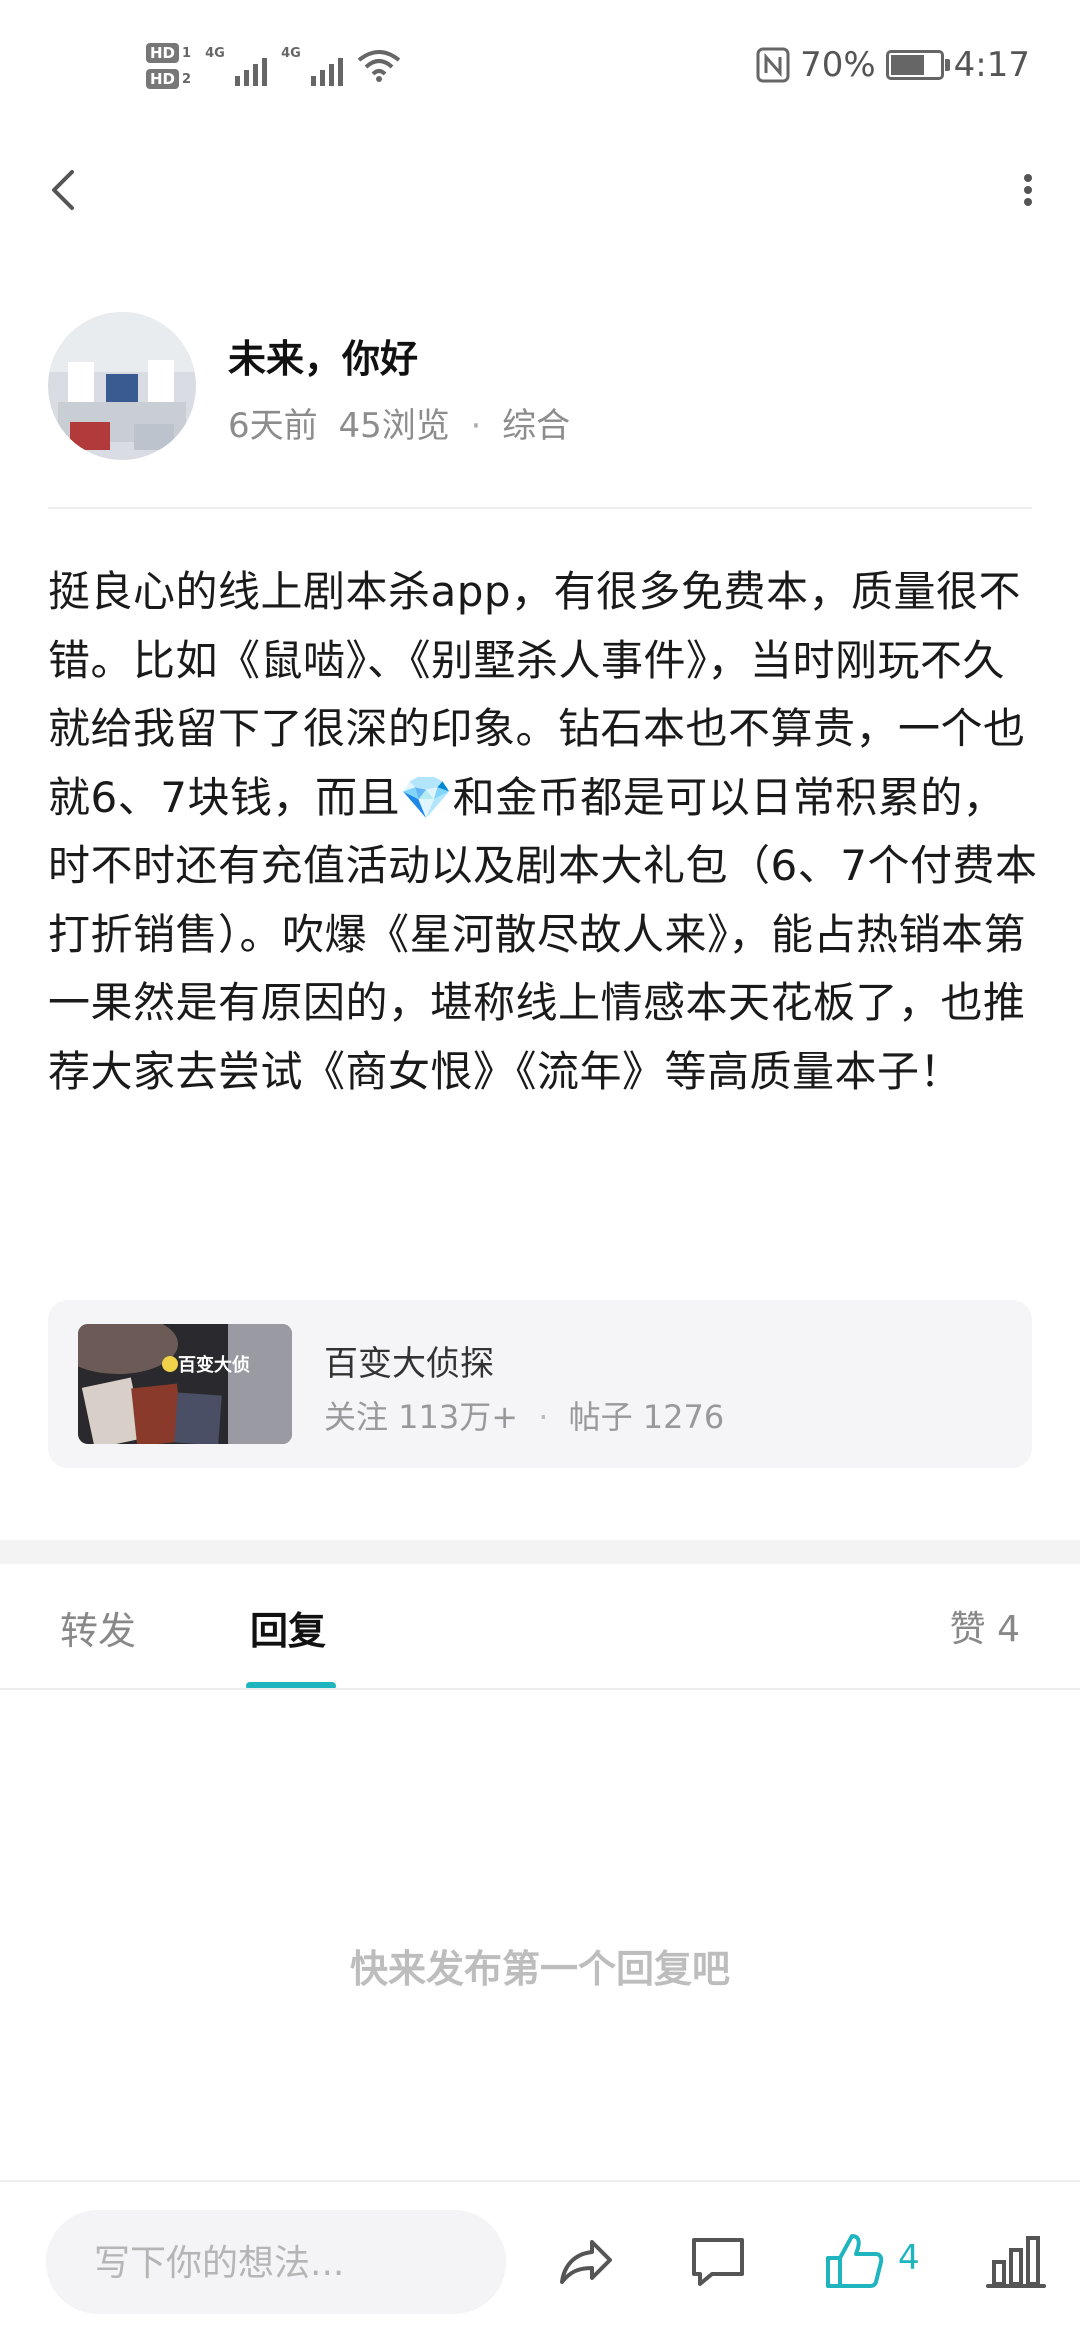  Describe the element at coordinates (540, 1552) in the screenshot. I see `section-gap` at that location.